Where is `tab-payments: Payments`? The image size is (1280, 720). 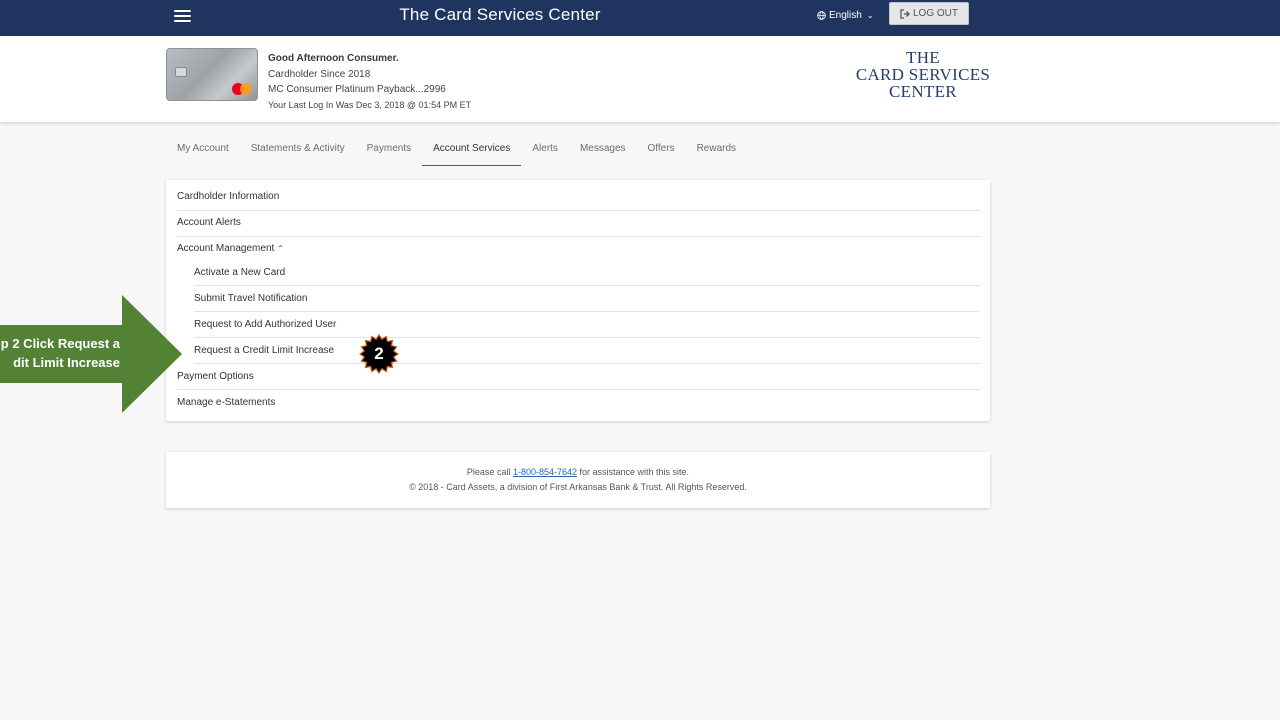 tab-payments: Payments is located at coordinates (389, 150).